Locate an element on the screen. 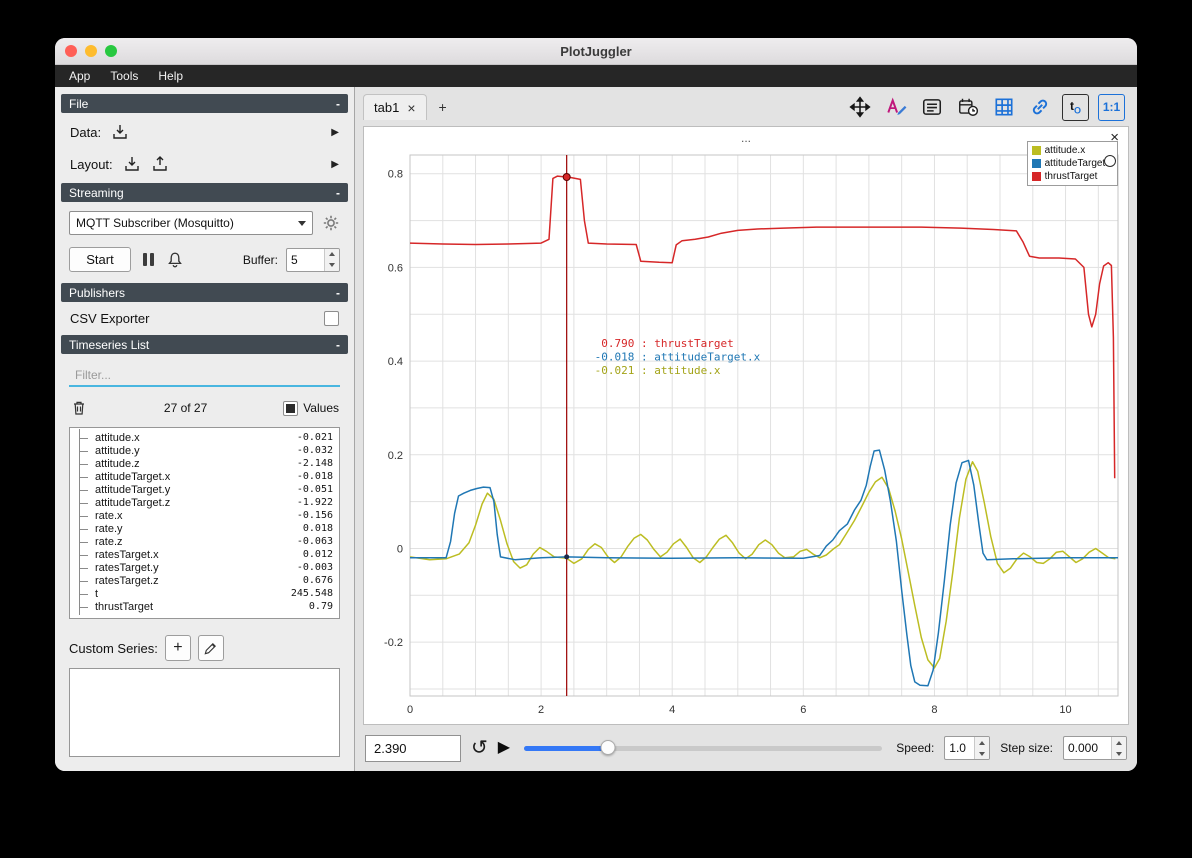 The image size is (1192, 858). link-axes-button is located at coordinates (1039, 107).